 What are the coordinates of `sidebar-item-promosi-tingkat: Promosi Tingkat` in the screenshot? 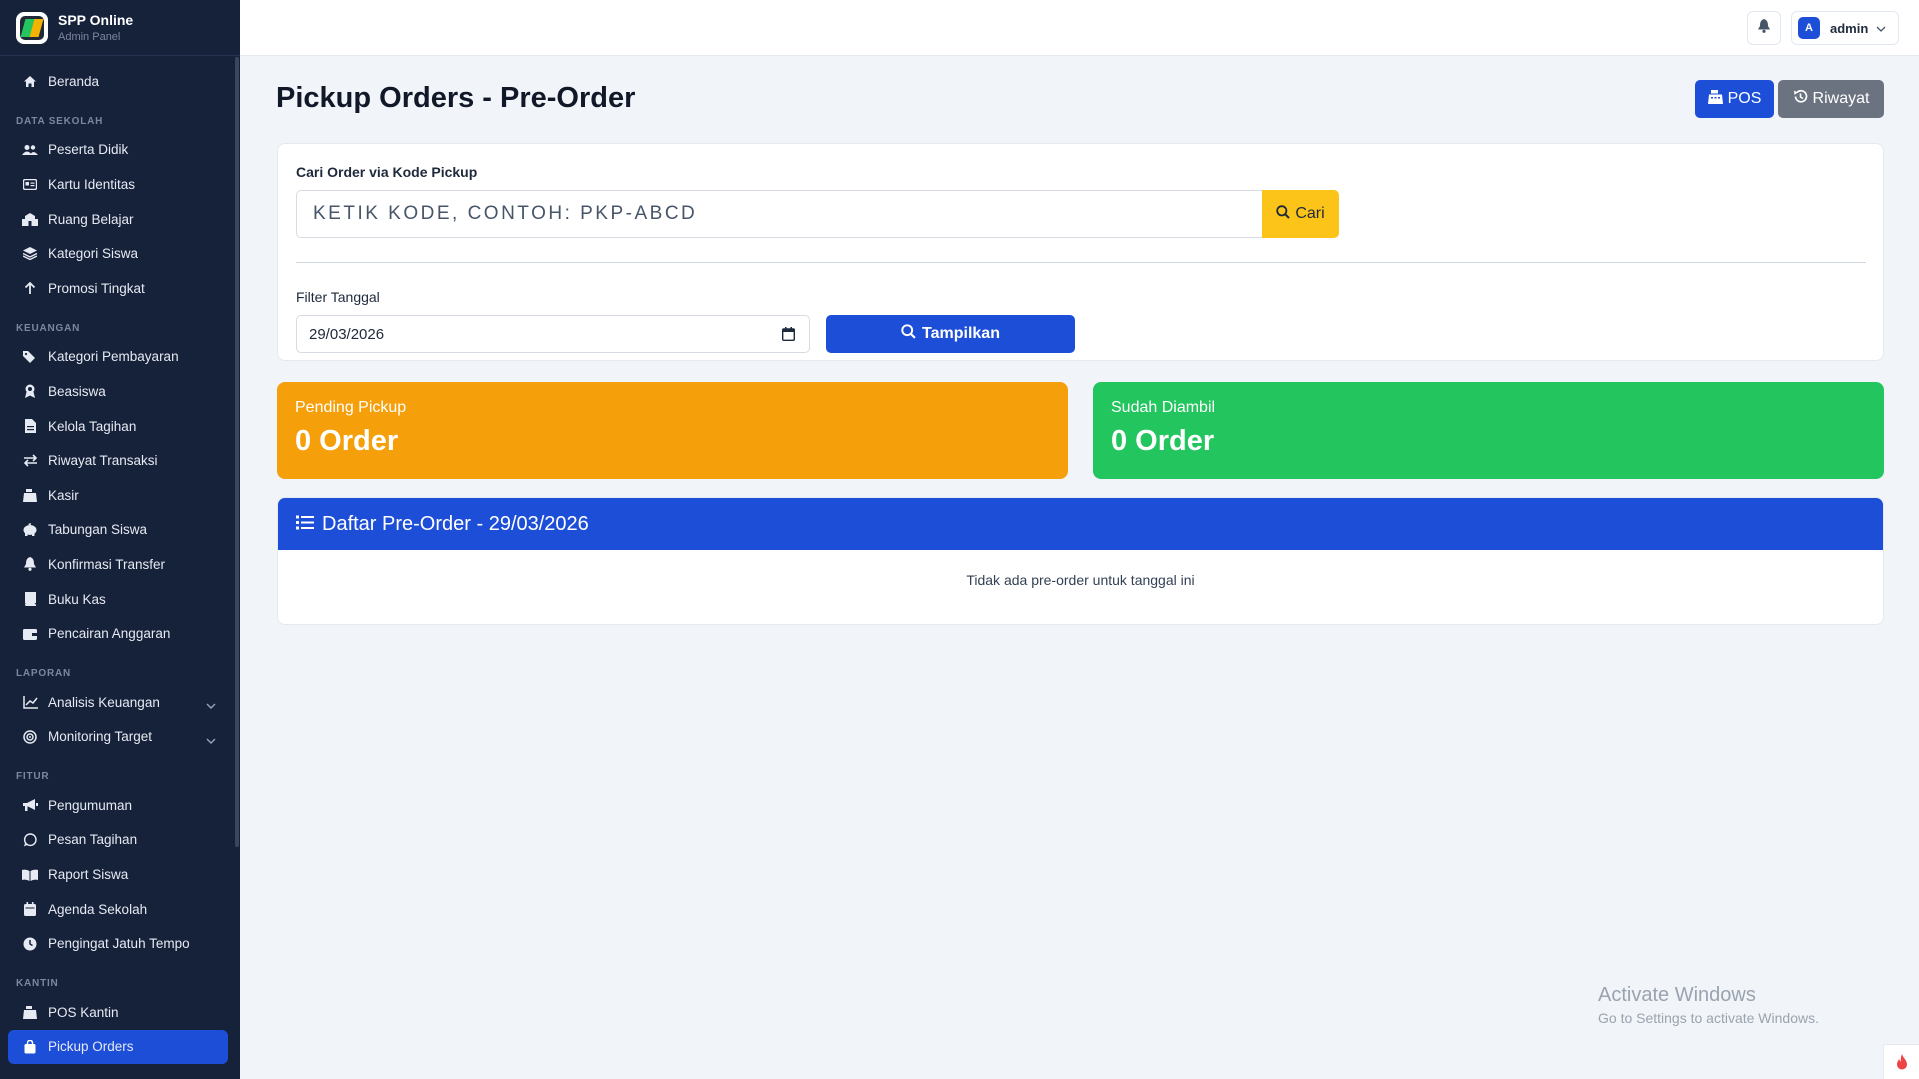 It's located at (120, 288).